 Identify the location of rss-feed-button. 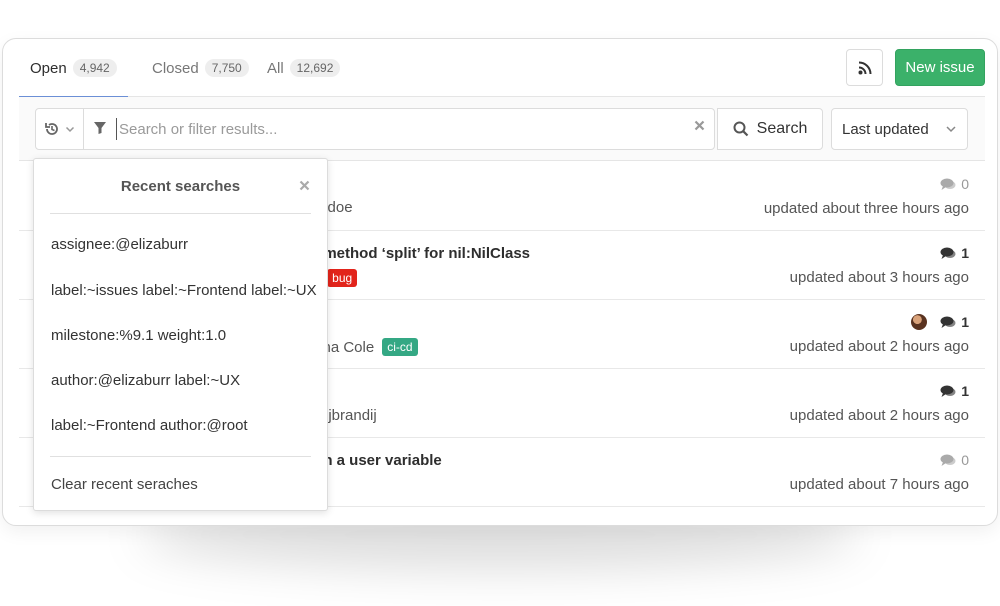
(864, 67).